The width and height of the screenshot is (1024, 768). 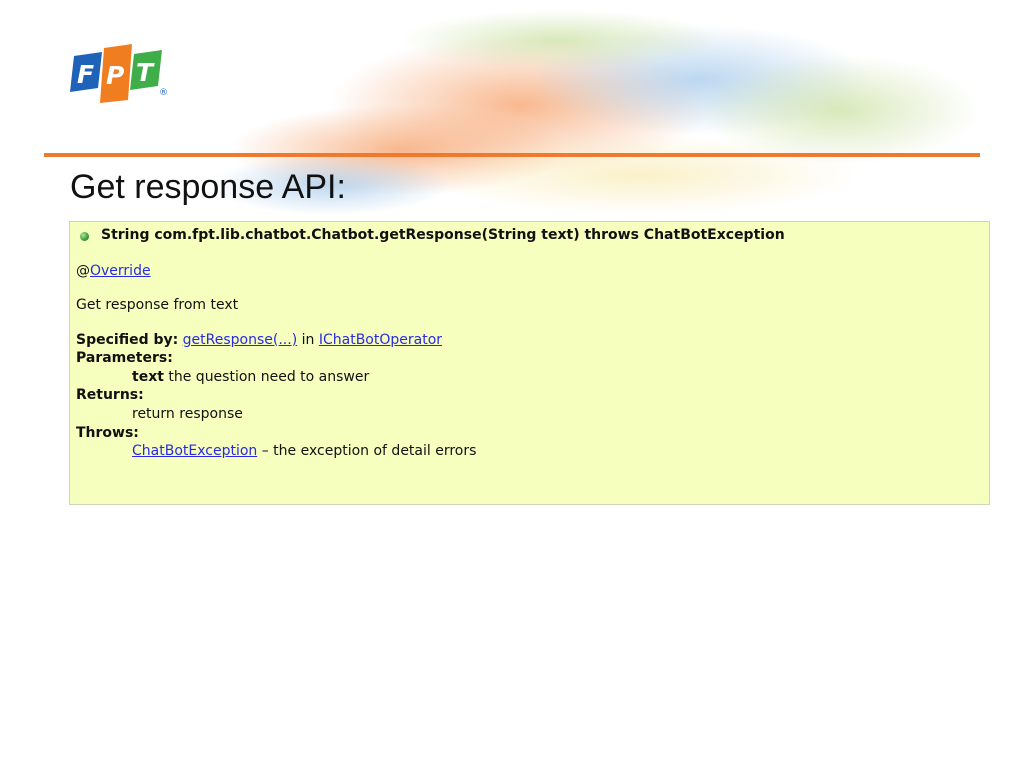 I want to click on annotation-line: @Override, so click(x=113, y=271).